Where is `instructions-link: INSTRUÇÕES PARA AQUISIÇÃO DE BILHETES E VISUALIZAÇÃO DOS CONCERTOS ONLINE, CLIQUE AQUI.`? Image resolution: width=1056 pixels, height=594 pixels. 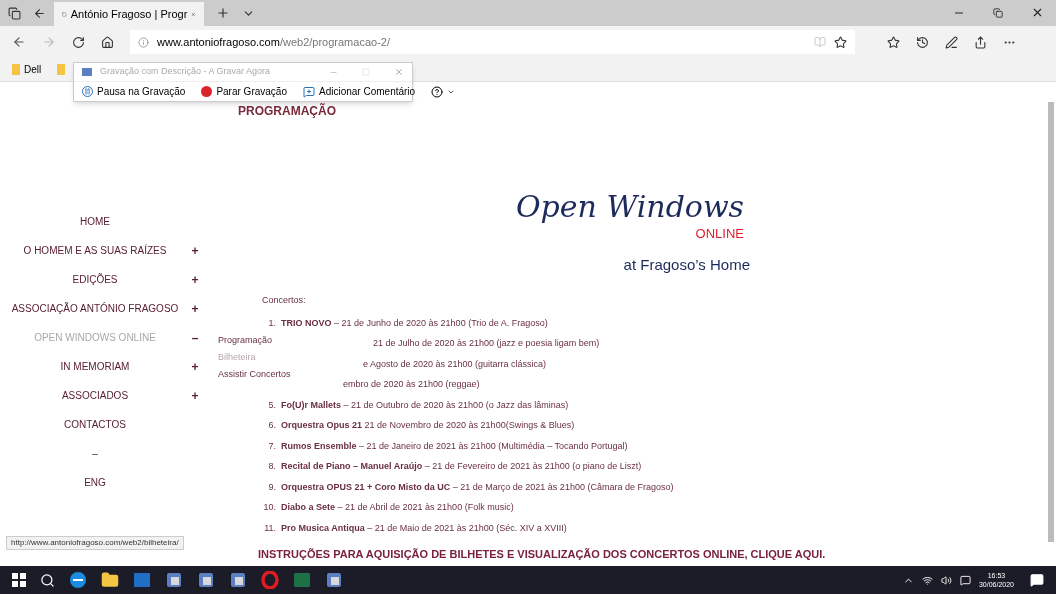
instructions-link: INSTRUÇÕES PARA AQUISIÇÃO DE BILHETES E VISUALIZAÇÃO DOS CONCERTOS ONLINE, CLIQUE AQUI. is located at coordinates (638, 555).